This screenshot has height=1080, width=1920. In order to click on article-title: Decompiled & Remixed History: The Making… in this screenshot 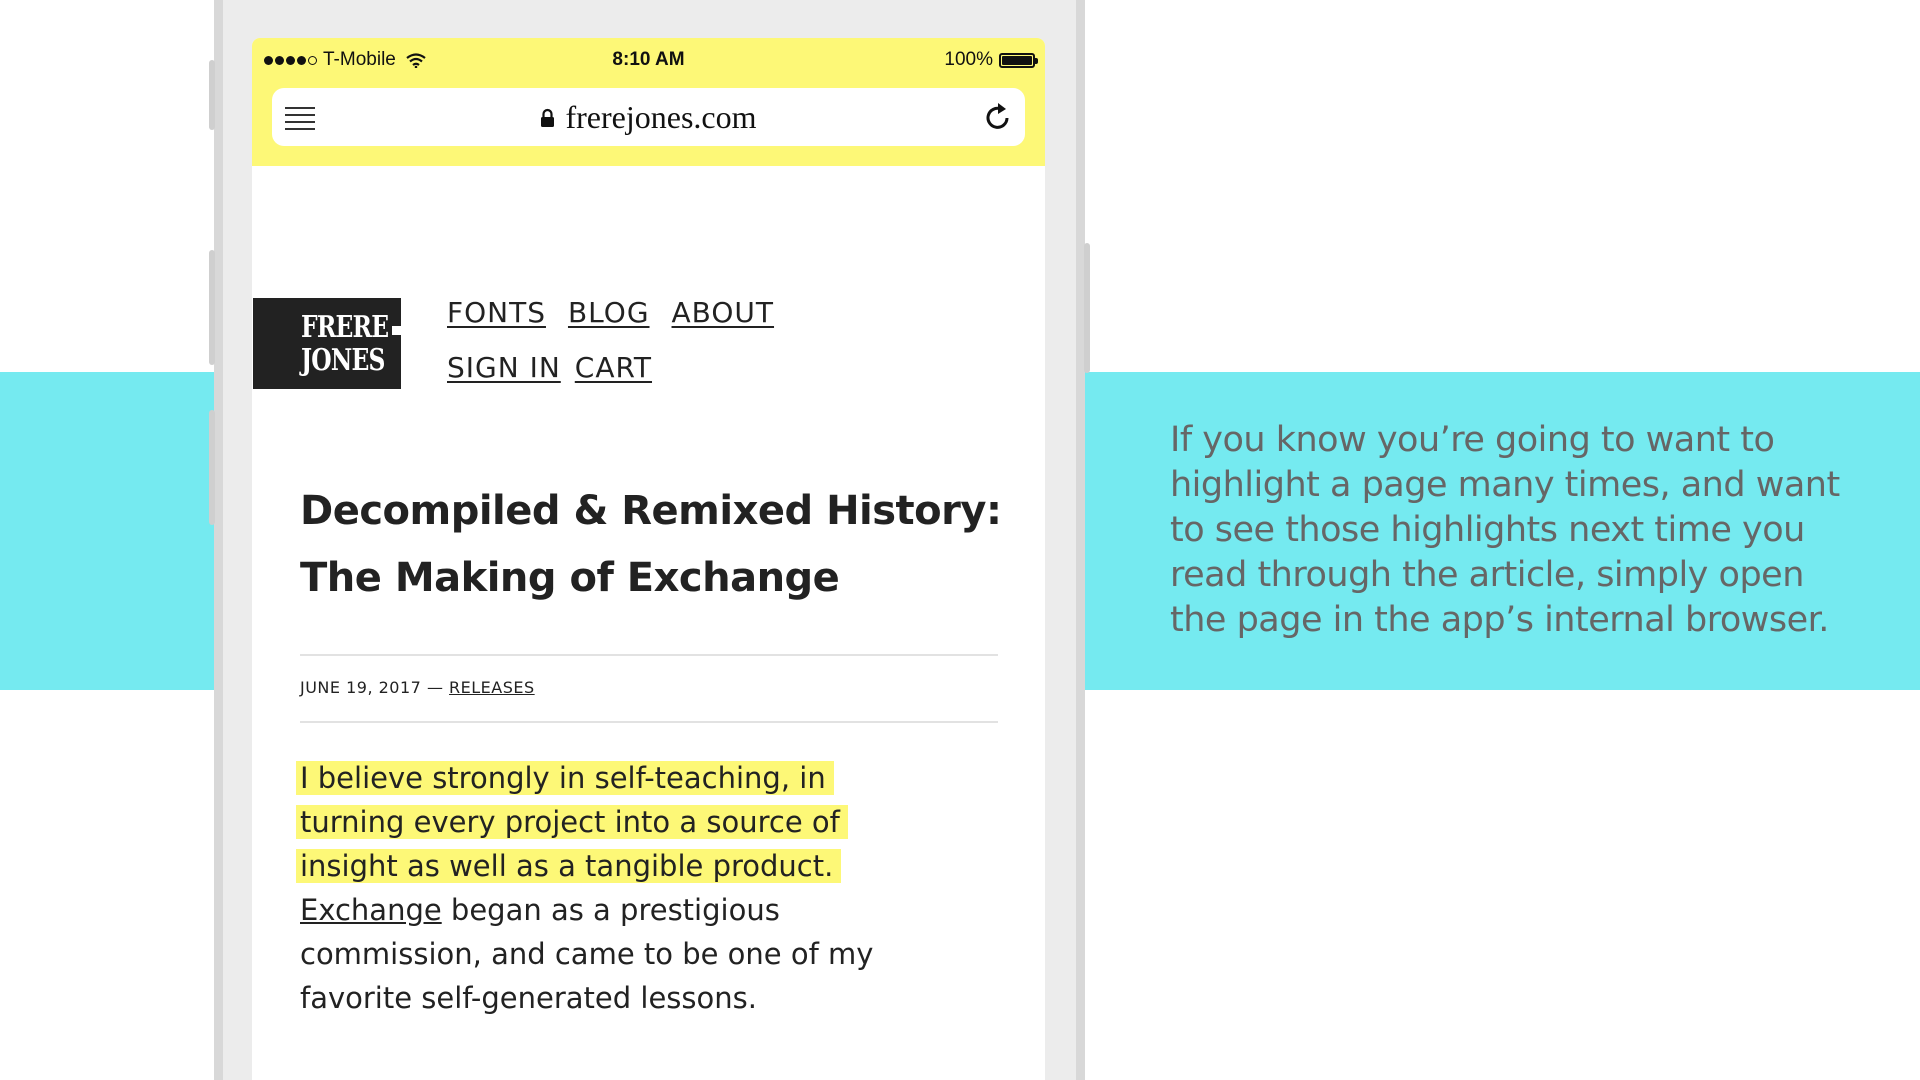, I will do `click(660, 545)`.